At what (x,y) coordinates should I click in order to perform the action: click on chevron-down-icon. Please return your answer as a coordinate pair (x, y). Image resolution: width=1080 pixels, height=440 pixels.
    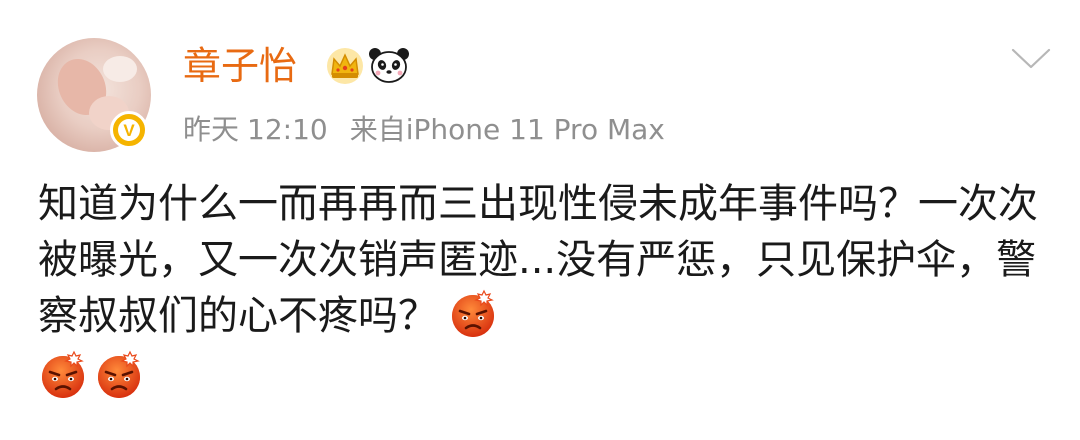
    Looking at the image, I should click on (1031, 59).